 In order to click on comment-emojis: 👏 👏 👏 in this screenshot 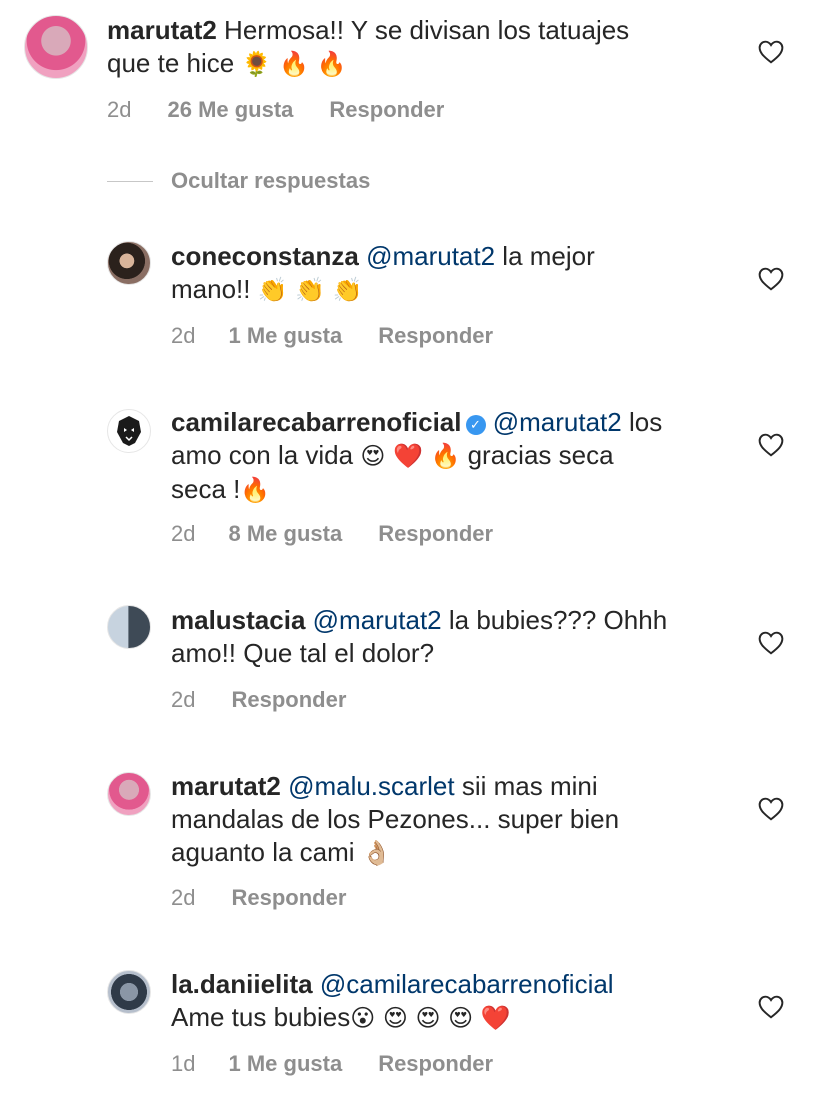, I will do `click(310, 290)`.